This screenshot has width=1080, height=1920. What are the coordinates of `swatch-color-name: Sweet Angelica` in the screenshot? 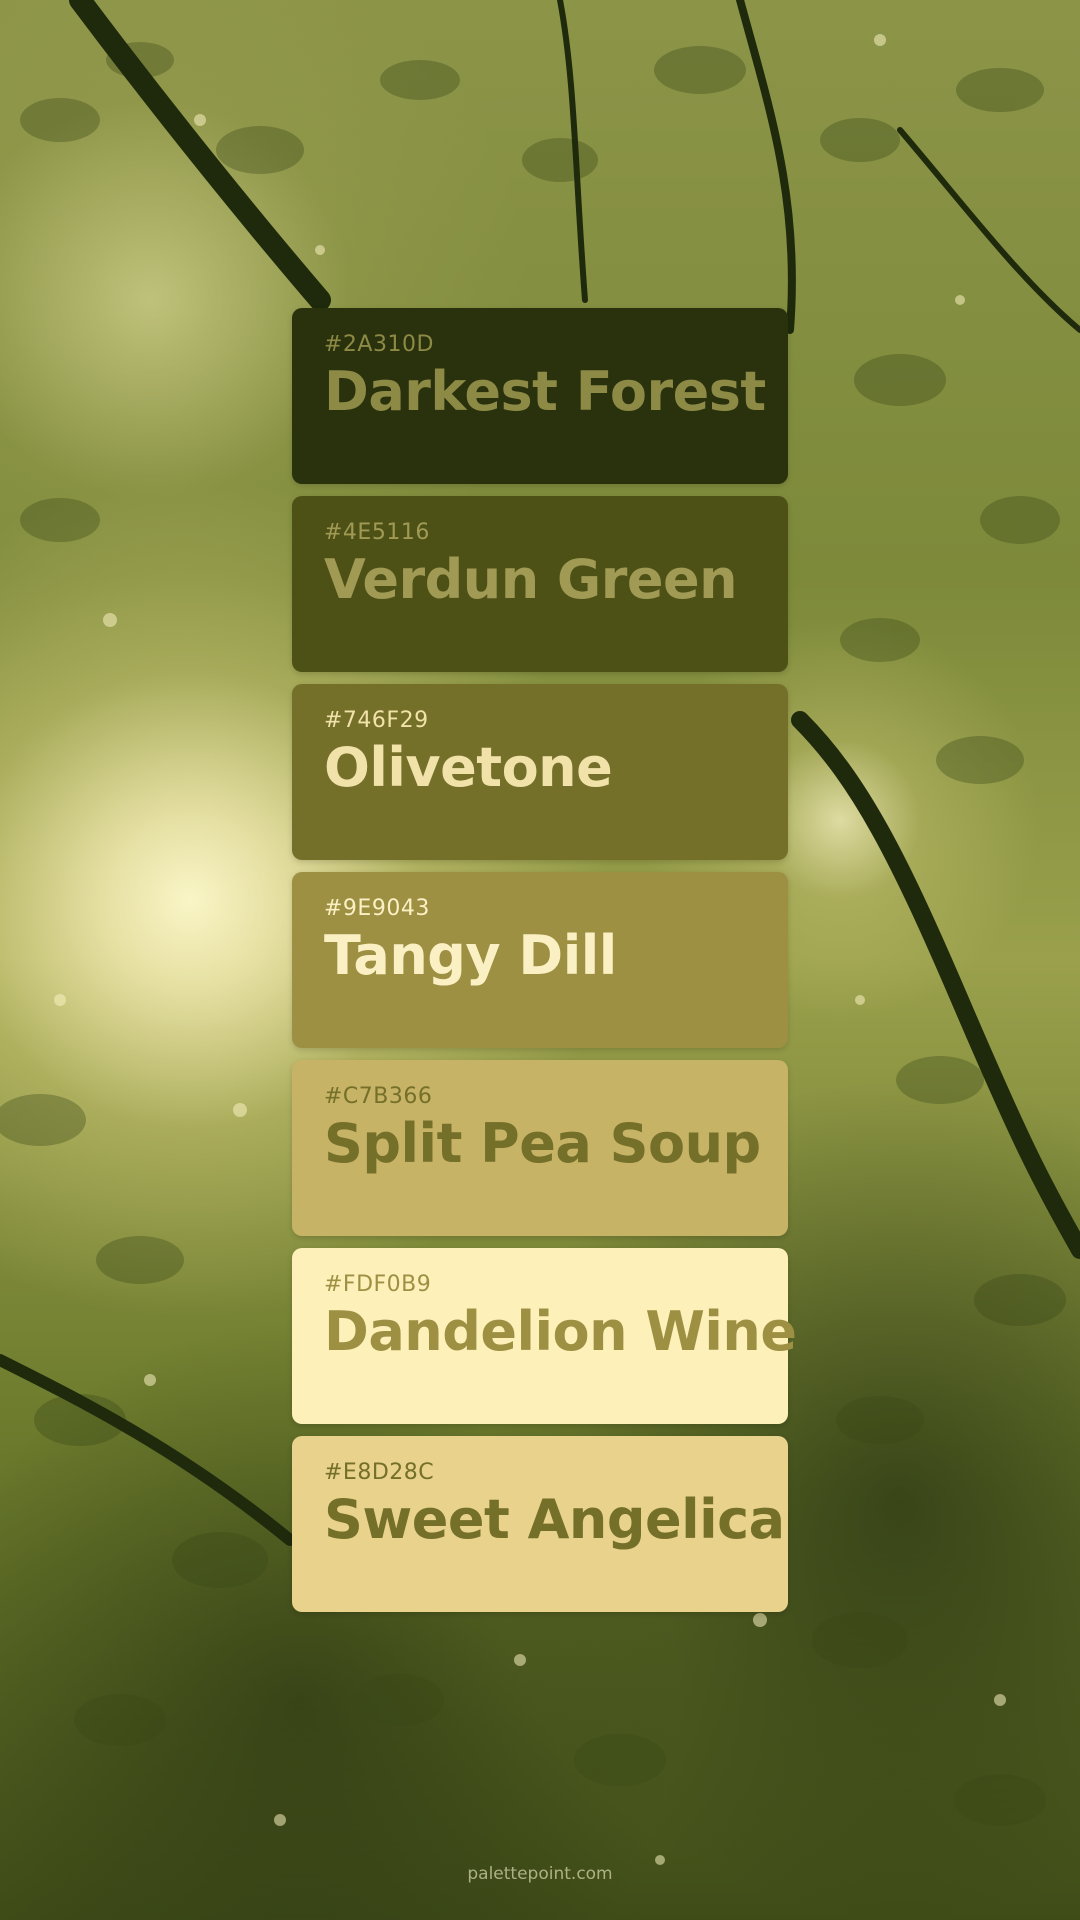 It's located at (554, 1519).